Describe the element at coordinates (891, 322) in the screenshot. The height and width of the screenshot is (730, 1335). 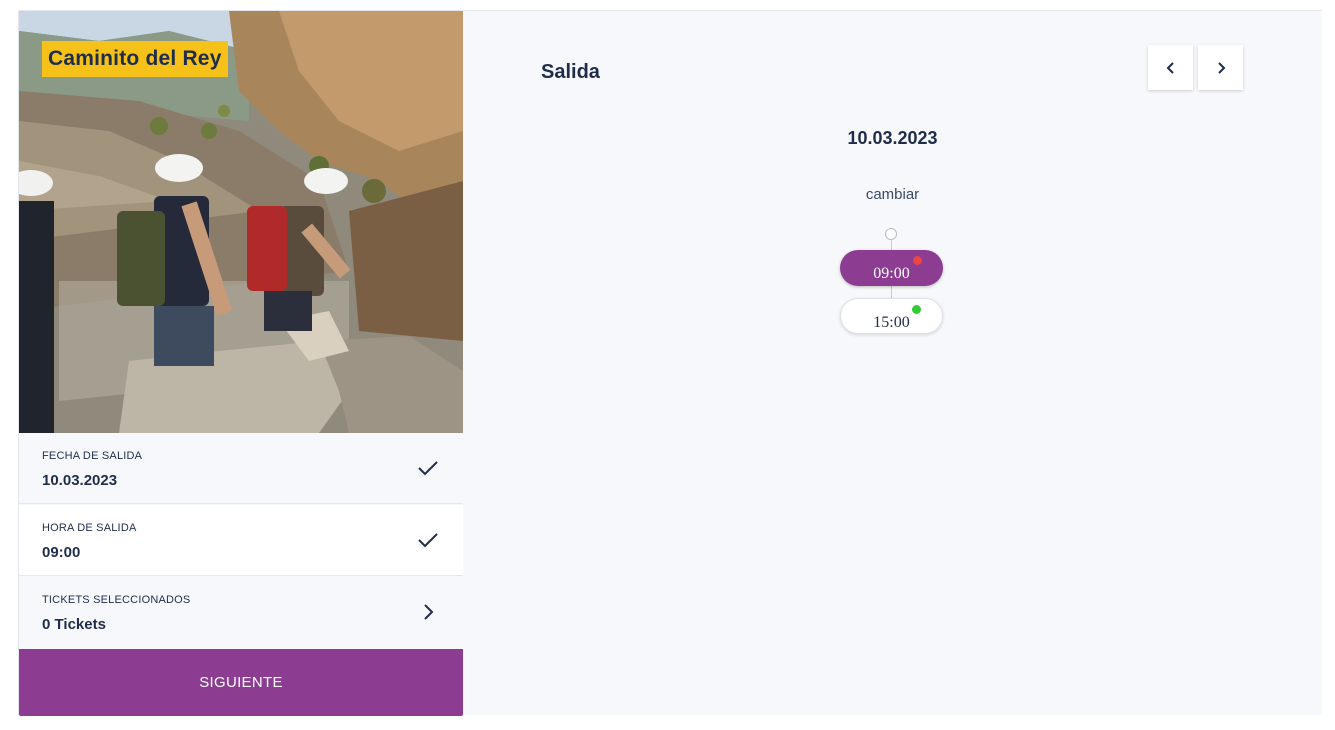
I see `time-slot-label: 15:00` at that location.